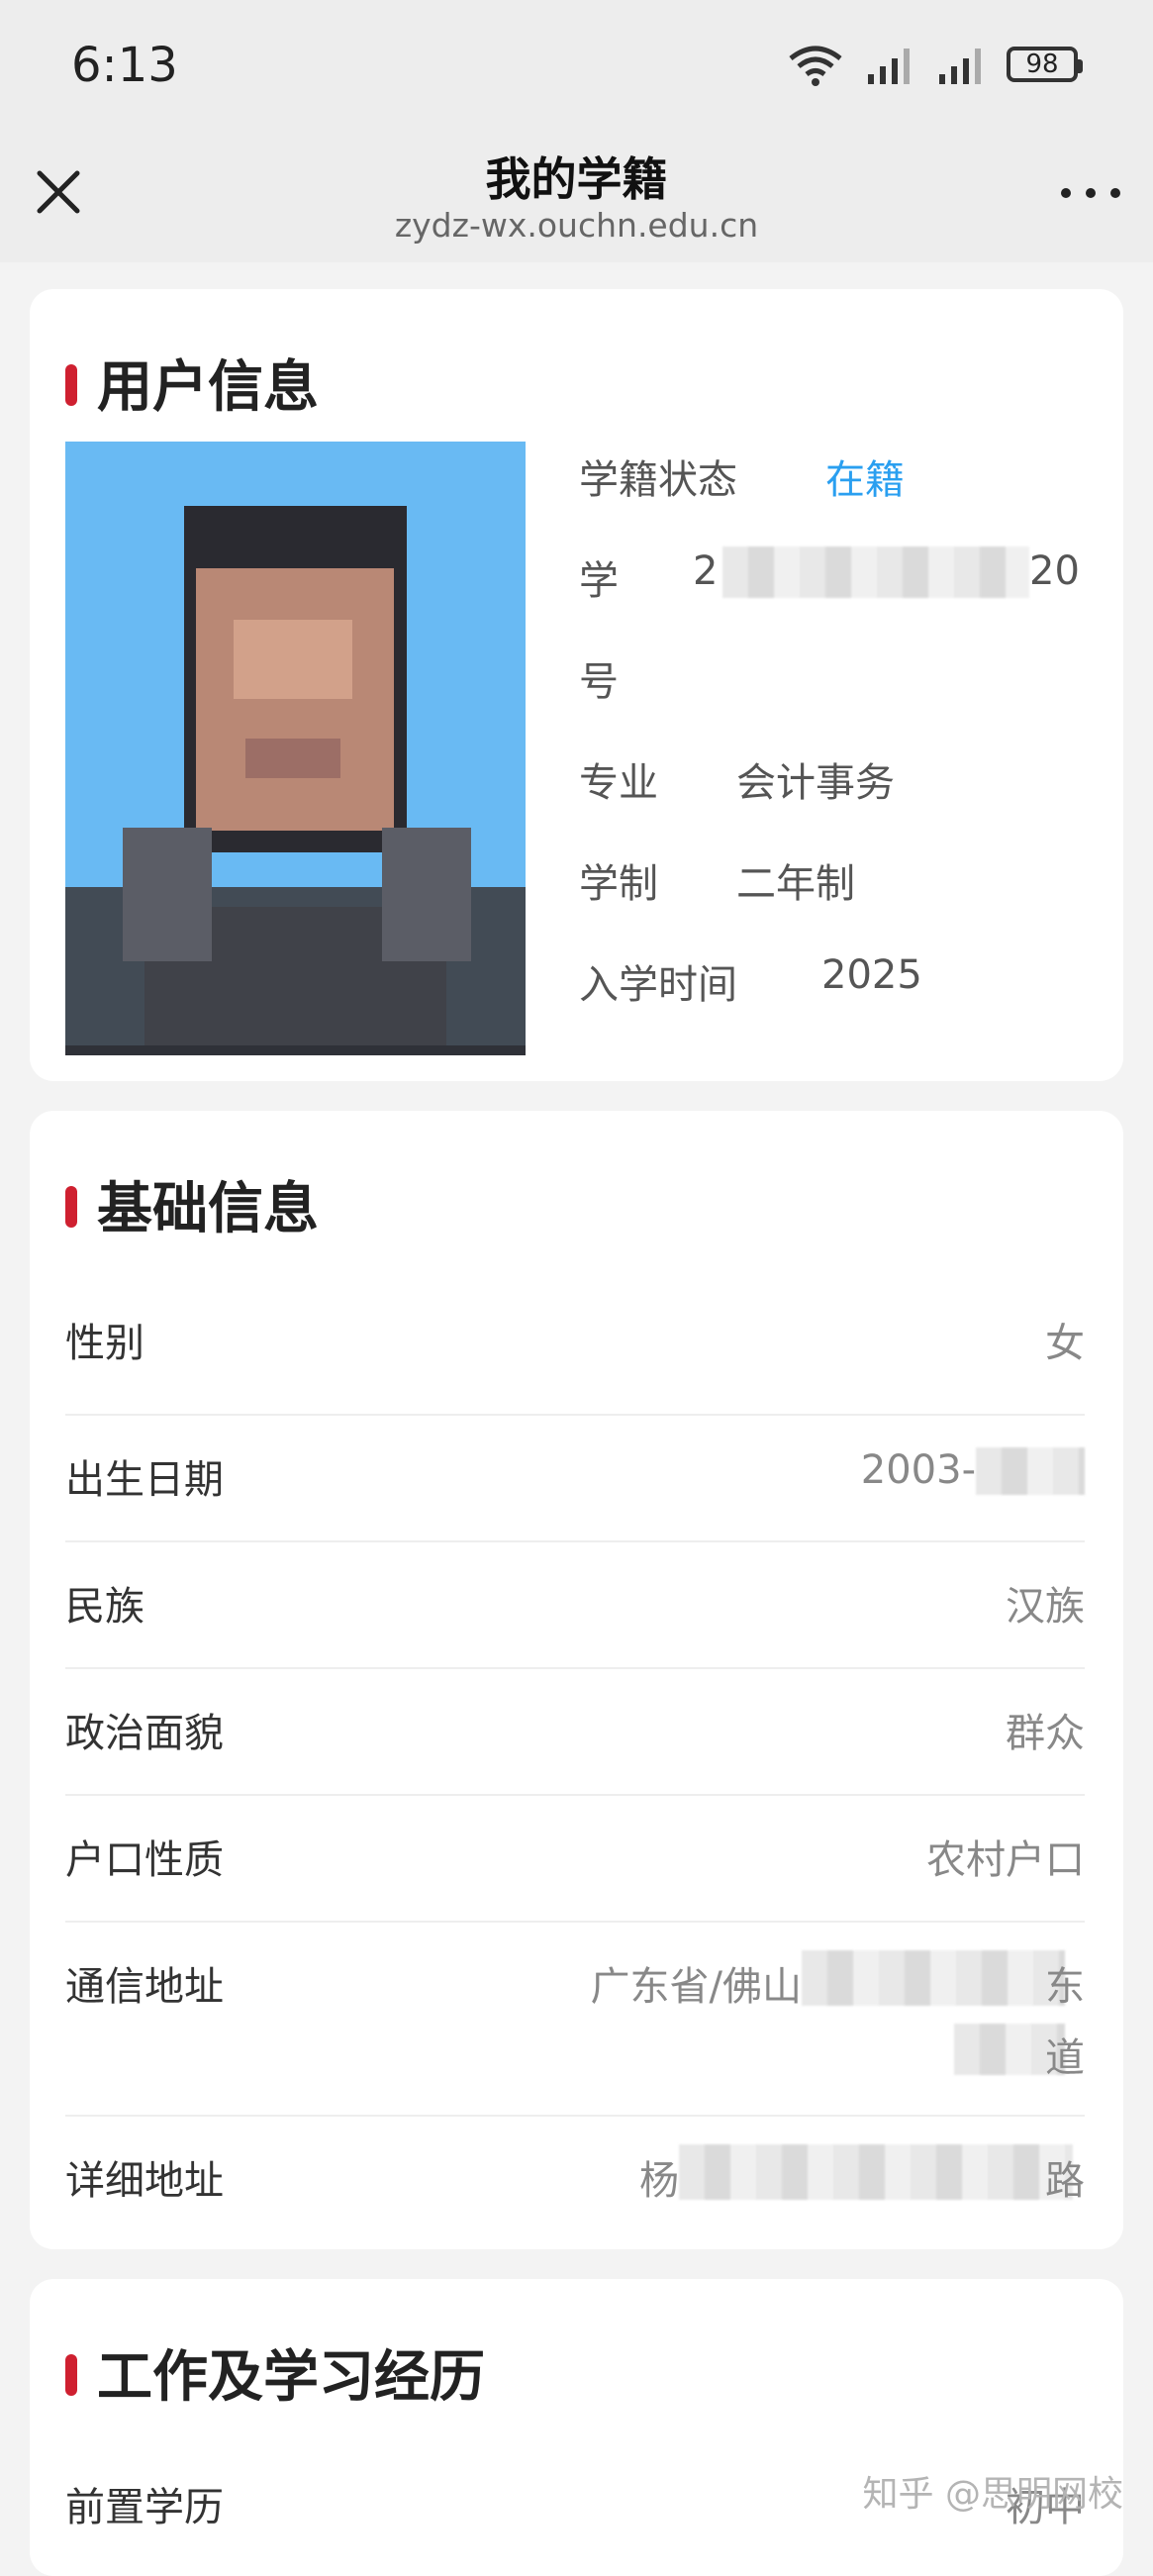  I want to click on basic-row-household-type: 户口性质 农村户口, so click(575, 1859).